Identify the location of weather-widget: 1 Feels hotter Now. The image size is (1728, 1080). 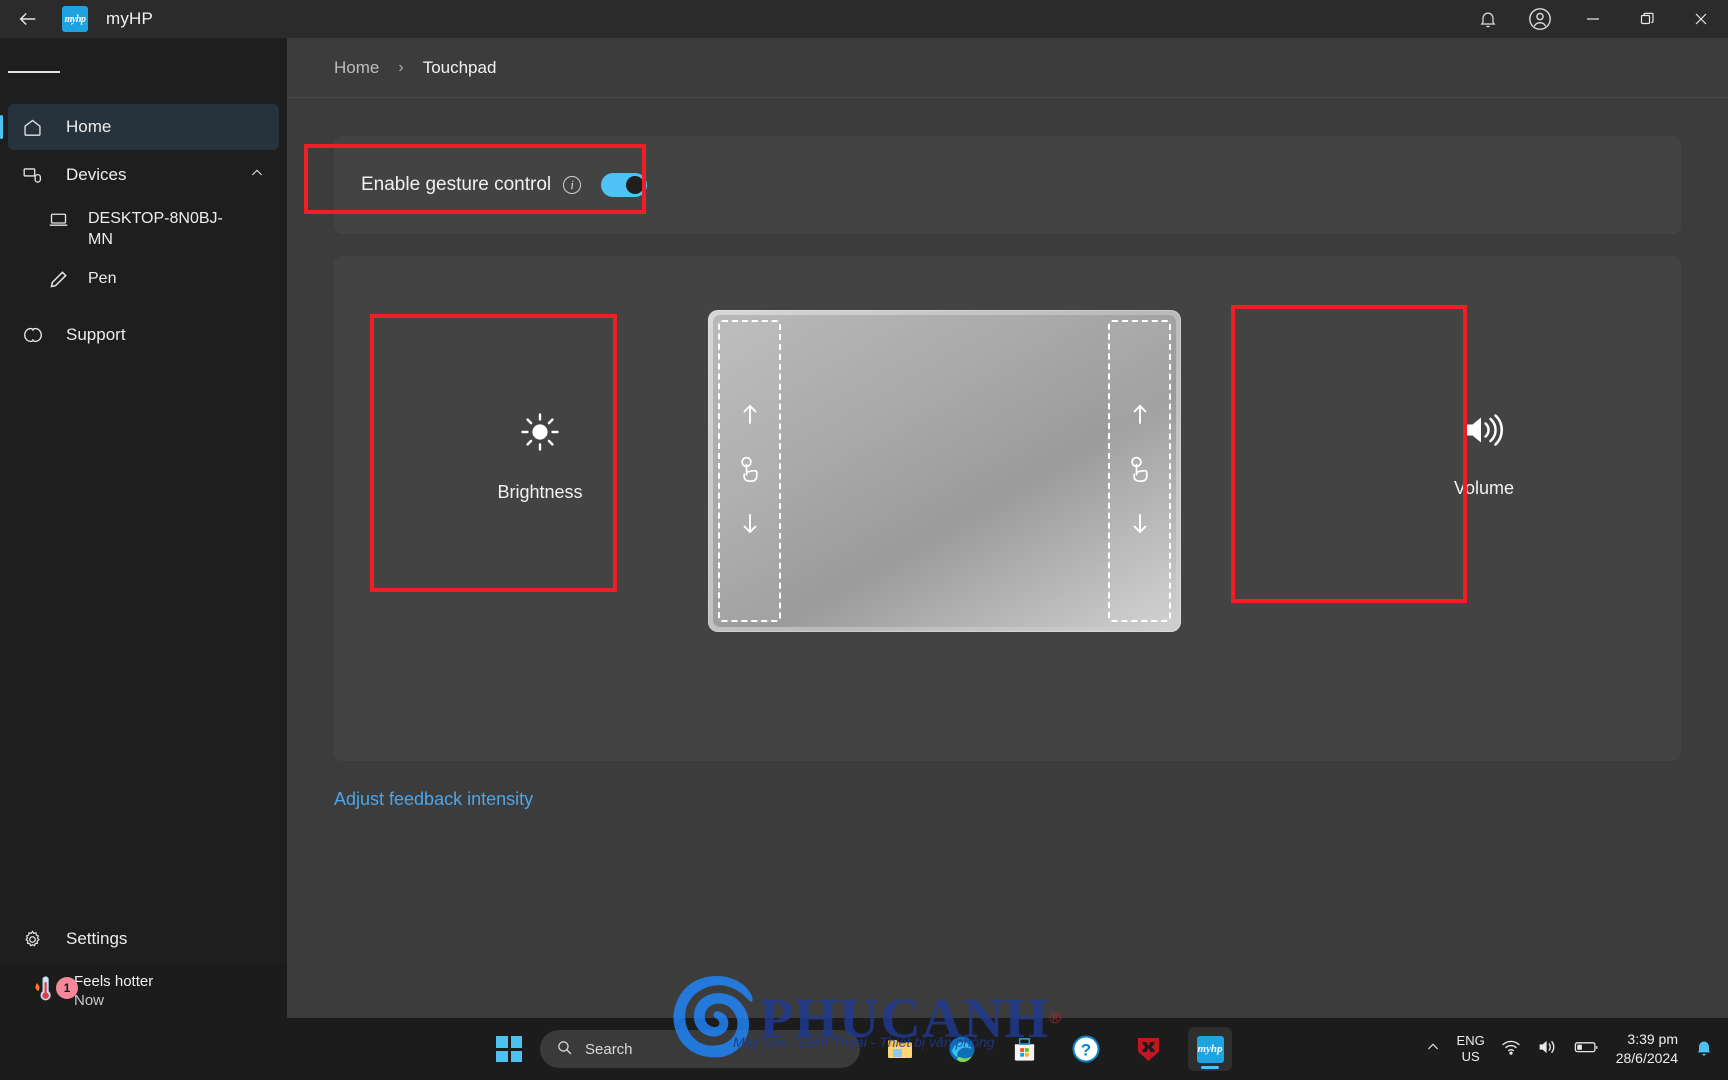
(143, 991).